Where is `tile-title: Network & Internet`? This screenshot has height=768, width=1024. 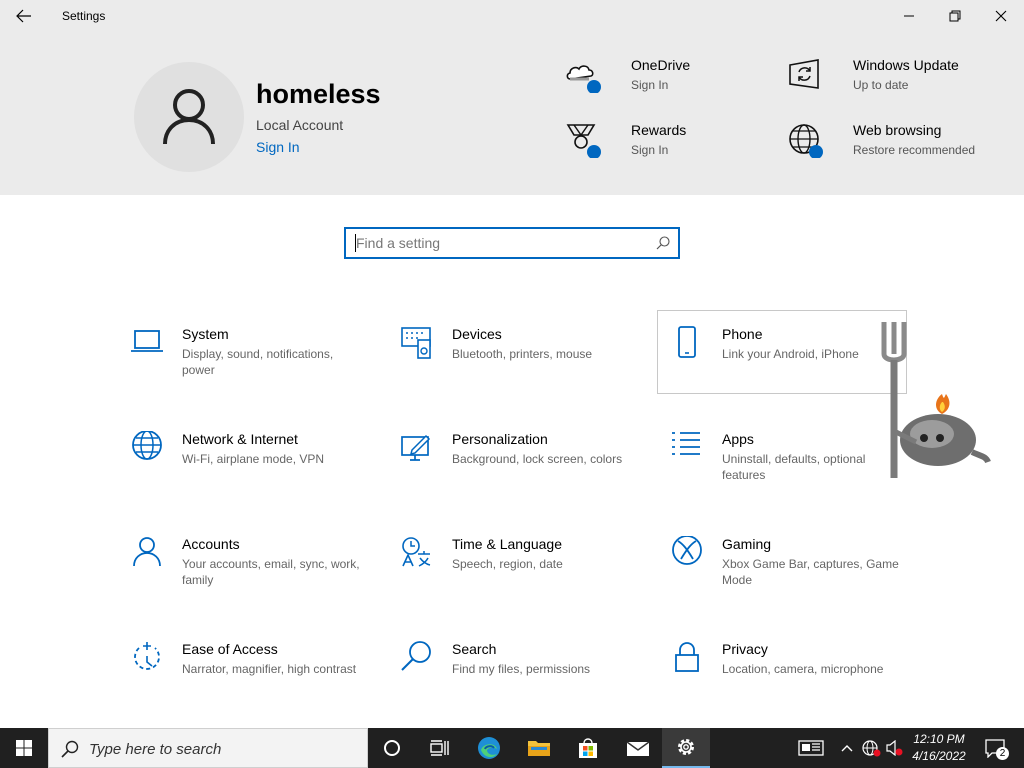 tile-title: Network & Internet is located at coordinates (240, 439).